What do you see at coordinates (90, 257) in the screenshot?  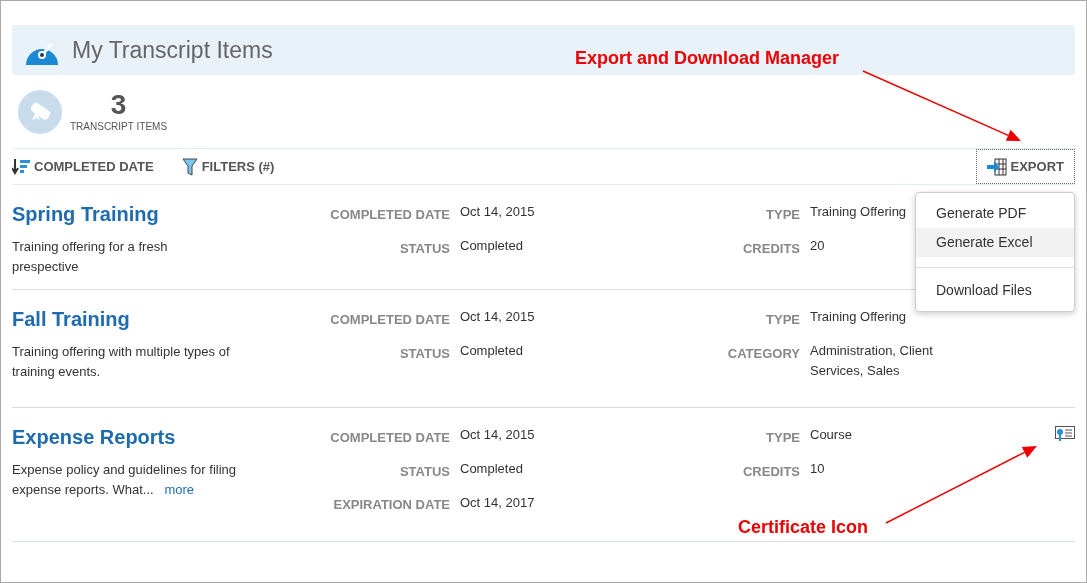 I see `item-description: Training offering for a fresh prespective` at bounding box center [90, 257].